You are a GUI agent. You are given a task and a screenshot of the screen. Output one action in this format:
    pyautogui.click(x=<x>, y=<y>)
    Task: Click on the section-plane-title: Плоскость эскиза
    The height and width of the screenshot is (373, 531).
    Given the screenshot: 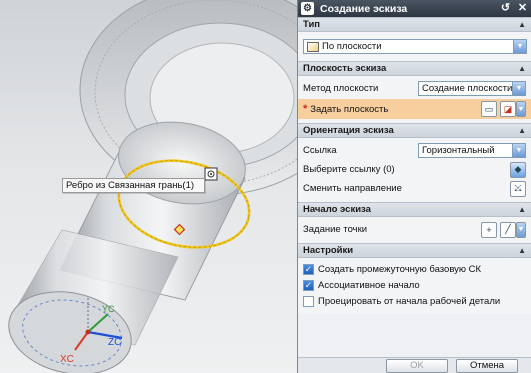 What is the action you would take?
    pyautogui.click(x=345, y=68)
    